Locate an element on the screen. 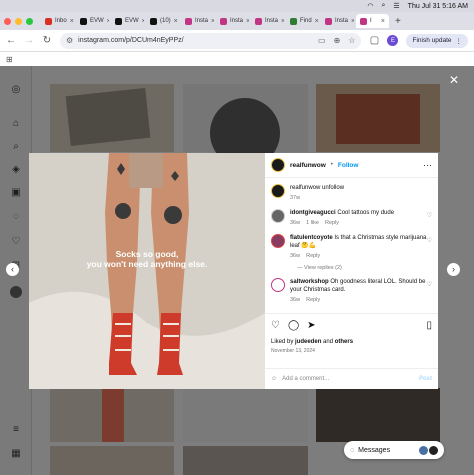  comment-username: flatulentcoyote is located at coordinates (311, 238).